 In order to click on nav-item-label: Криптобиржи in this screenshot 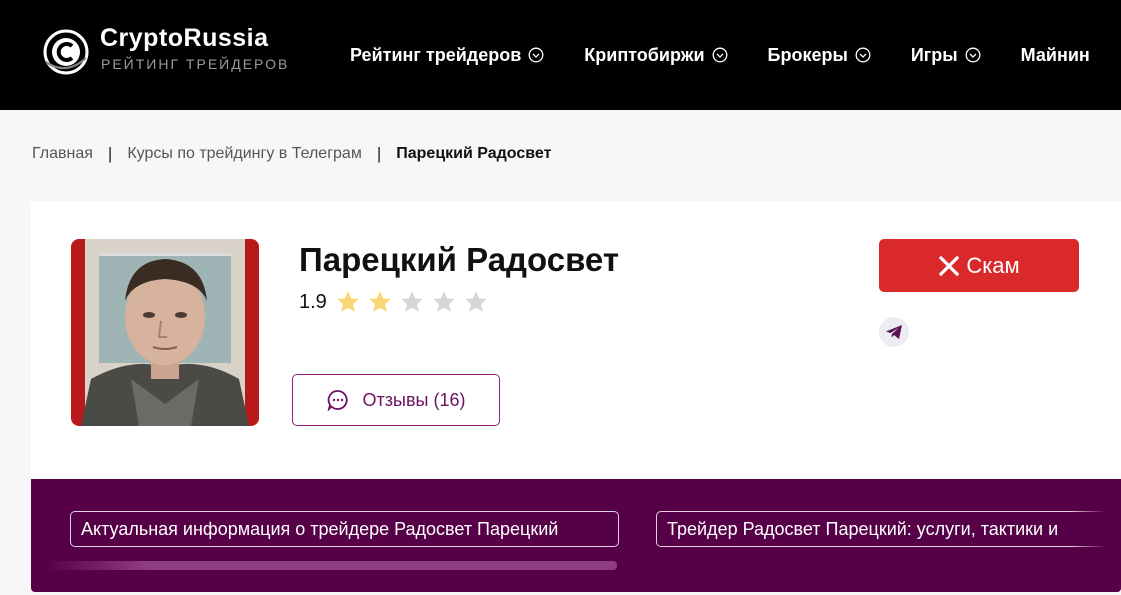, I will do `click(644, 54)`.